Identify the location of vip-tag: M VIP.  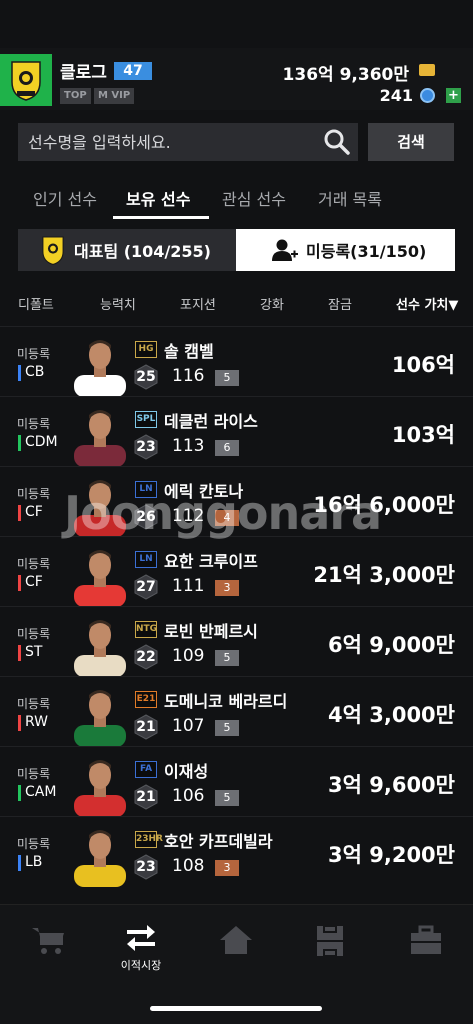
(114, 96).